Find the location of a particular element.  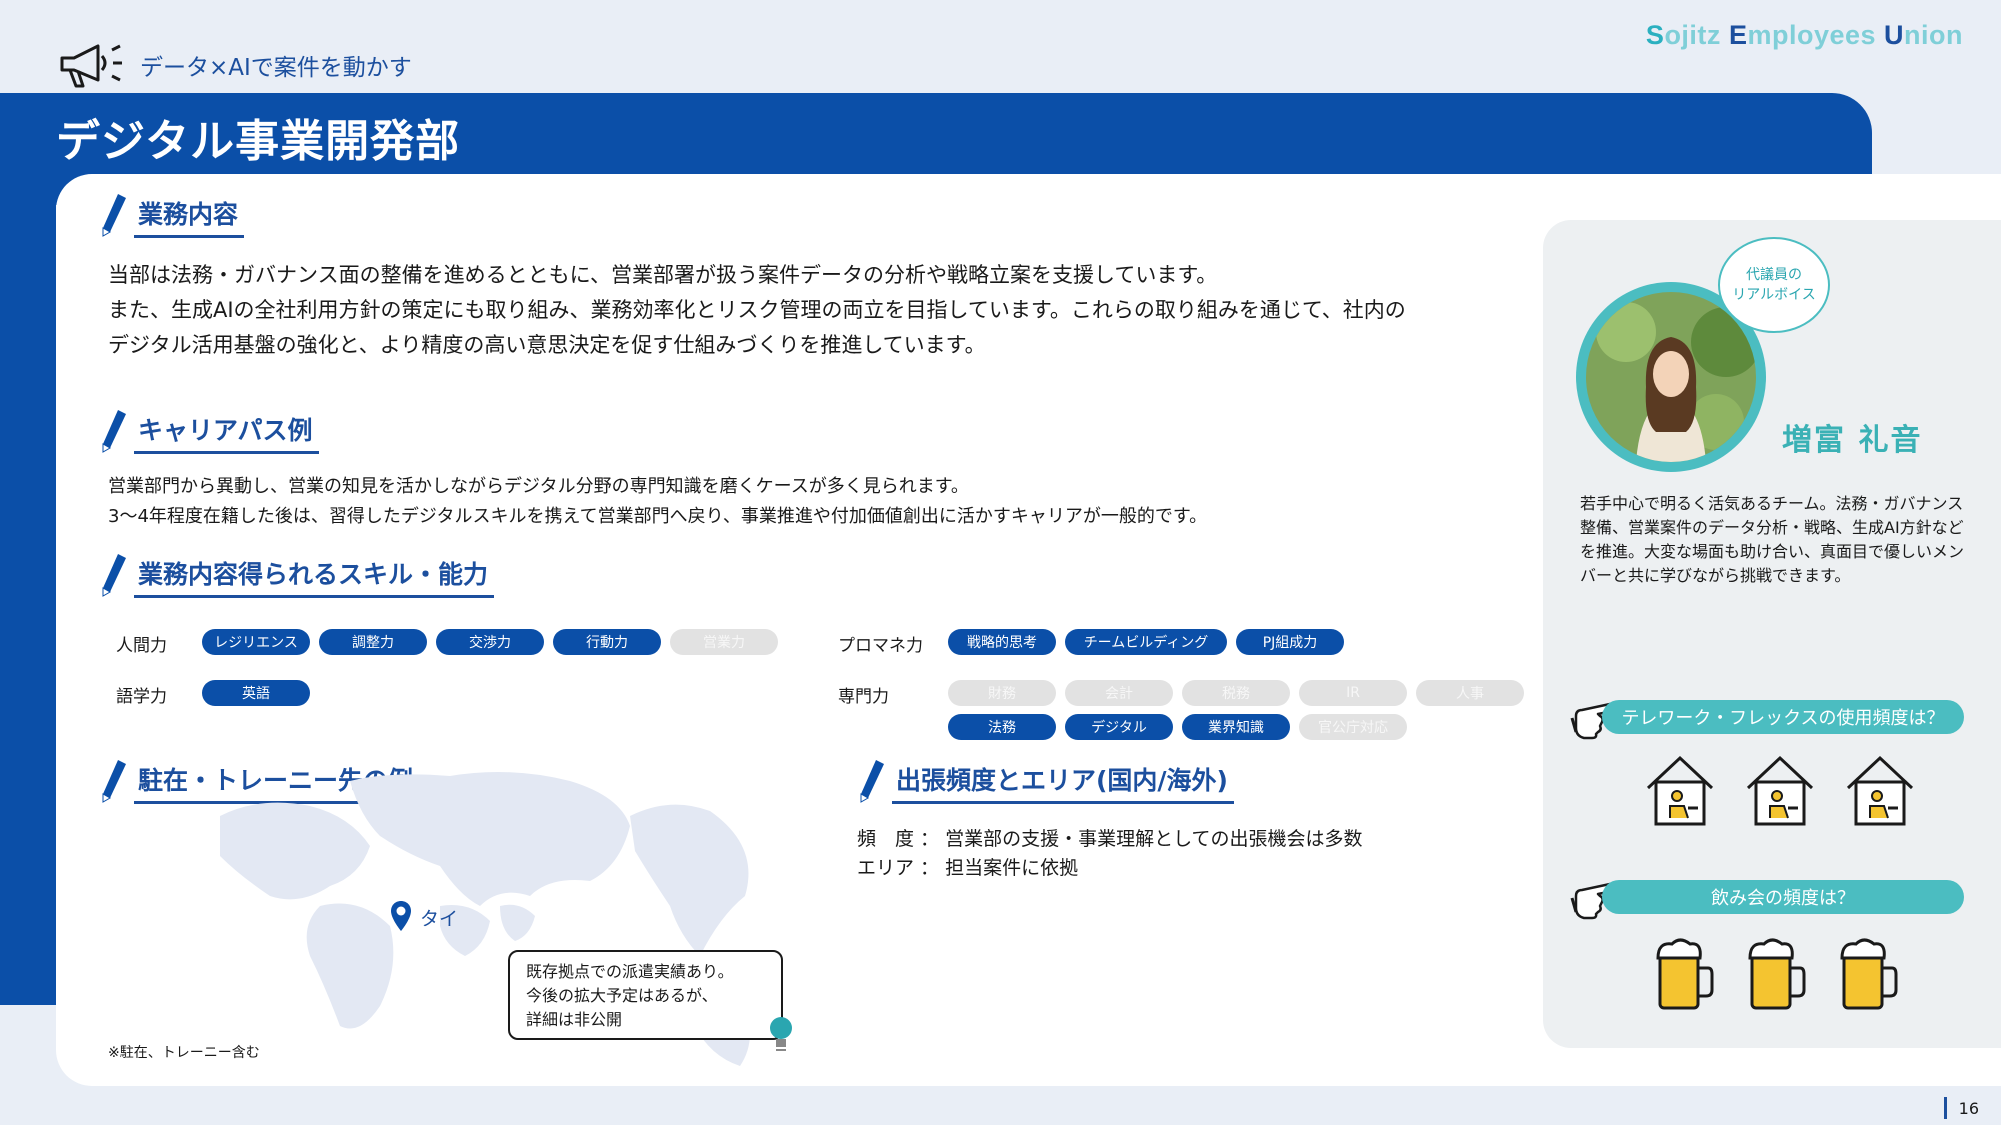

skill-chip-inactive: 財務 is located at coordinates (1002, 693).